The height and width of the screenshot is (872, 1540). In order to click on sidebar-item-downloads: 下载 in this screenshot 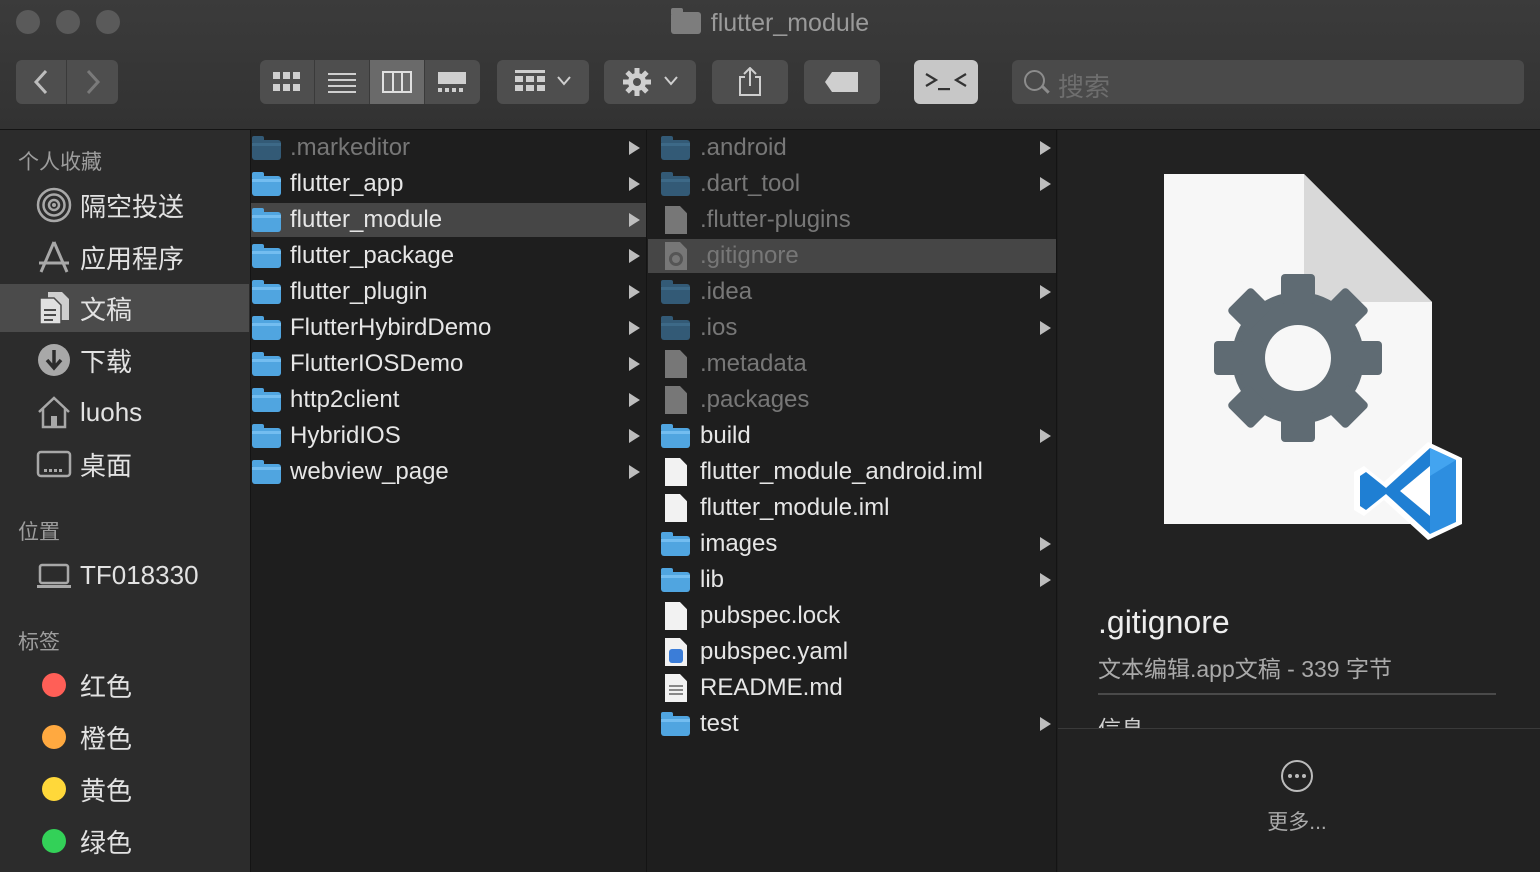, I will do `click(124, 360)`.